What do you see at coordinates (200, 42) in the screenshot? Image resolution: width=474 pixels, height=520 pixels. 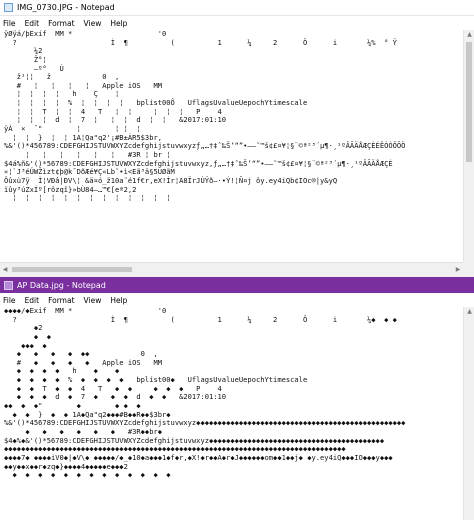 I see `text-line: ? Ì ¶ ( 1 ¼ 2 Ô i ¼% ° Ÿ` at bounding box center [200, 42].